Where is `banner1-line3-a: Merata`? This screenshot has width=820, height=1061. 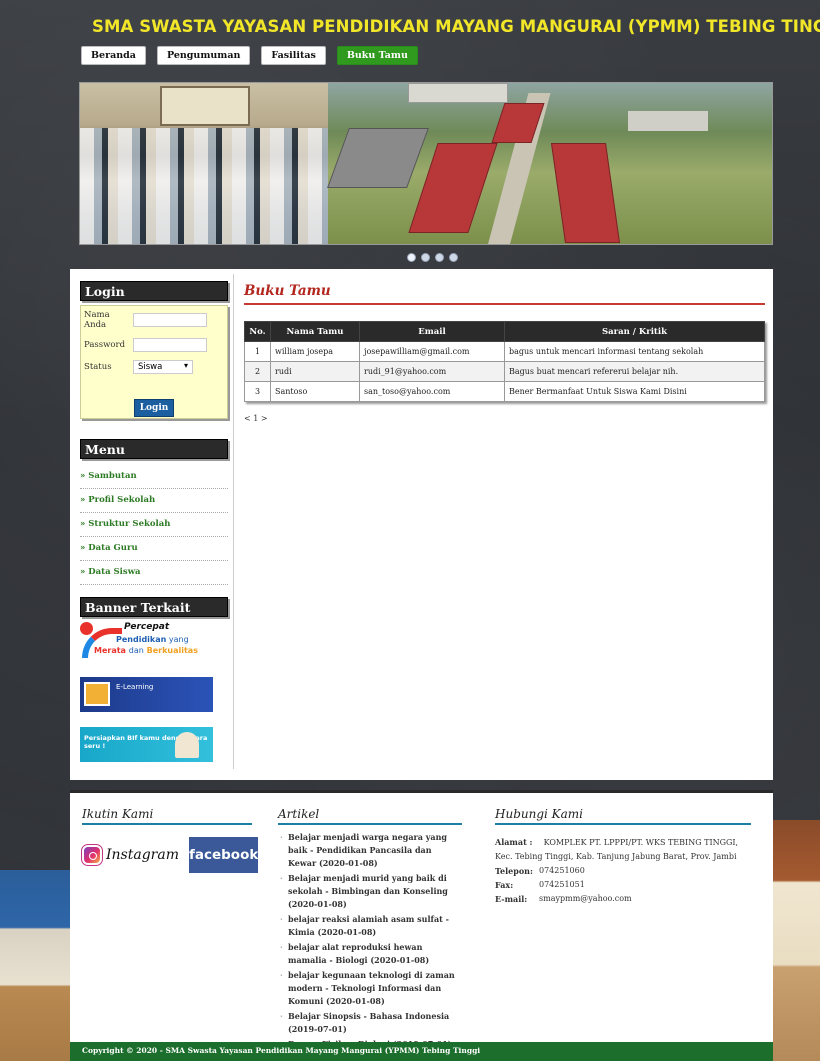 banner1-line3-a: Merata is located at coordinates (110, 650).